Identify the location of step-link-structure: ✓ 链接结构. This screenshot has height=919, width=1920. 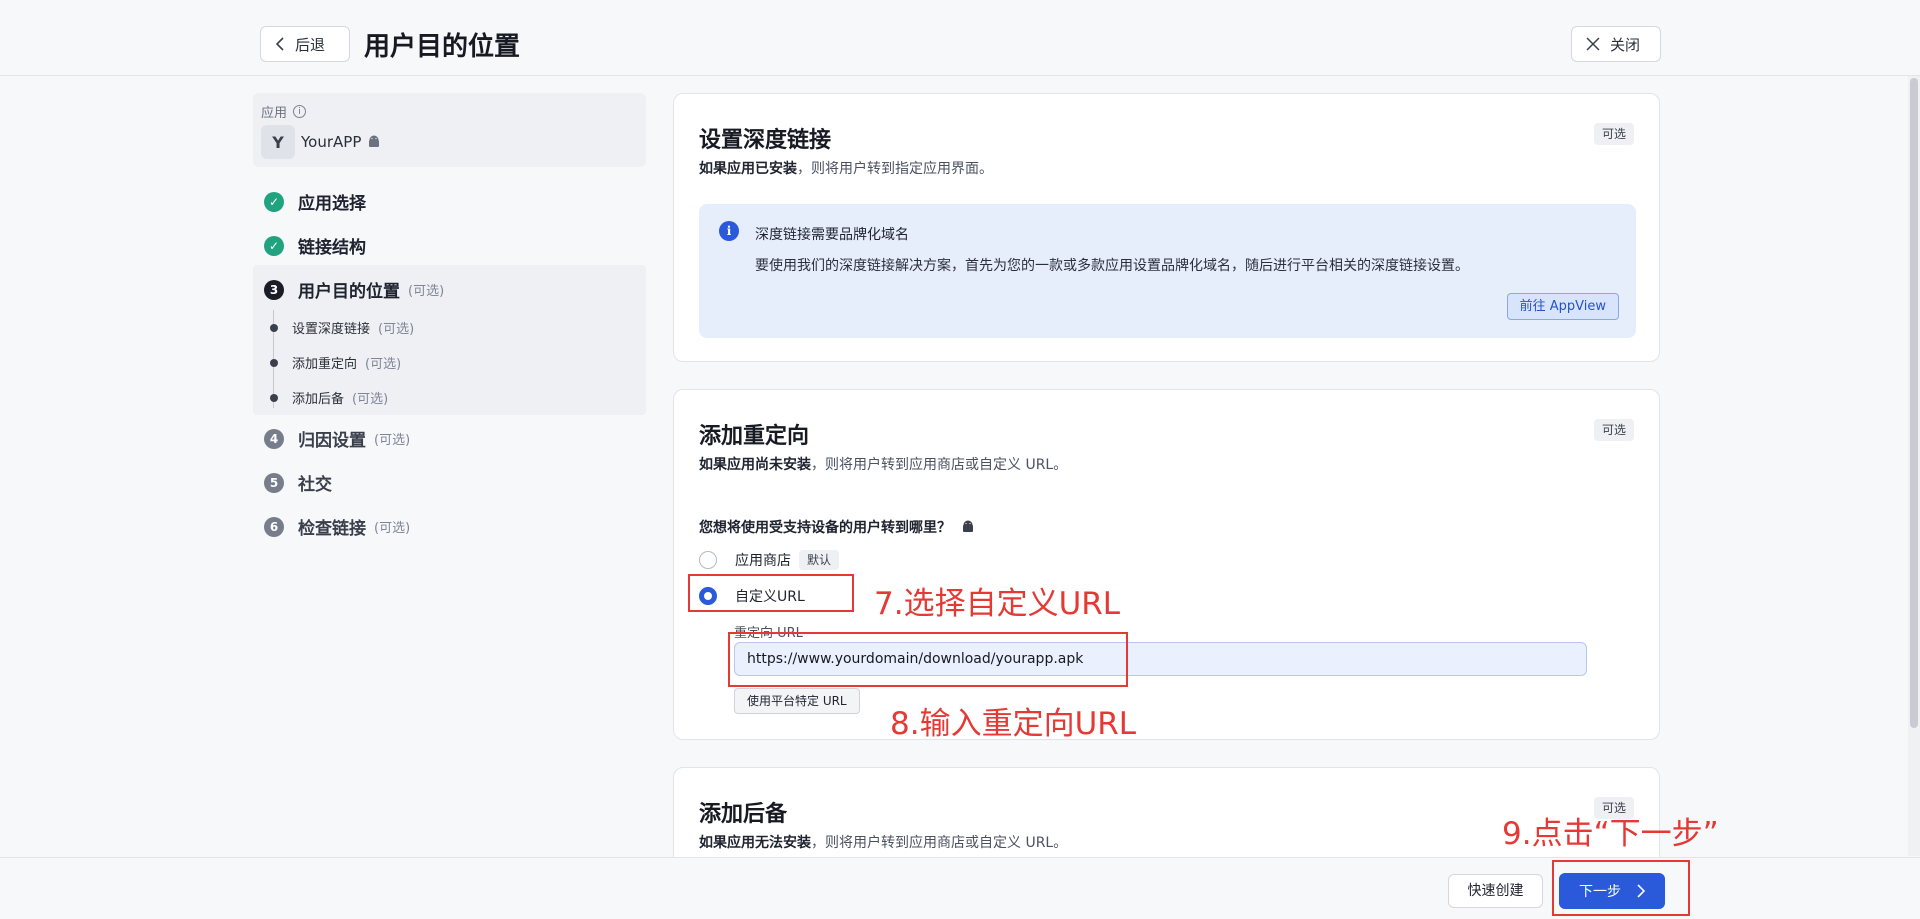
(315, 245).